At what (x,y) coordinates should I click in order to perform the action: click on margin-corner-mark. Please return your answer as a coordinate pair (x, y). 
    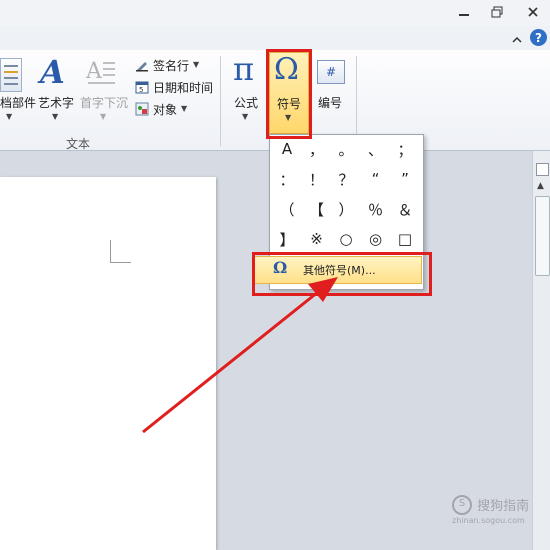
    Looking at the image, I should click on (120, 251).